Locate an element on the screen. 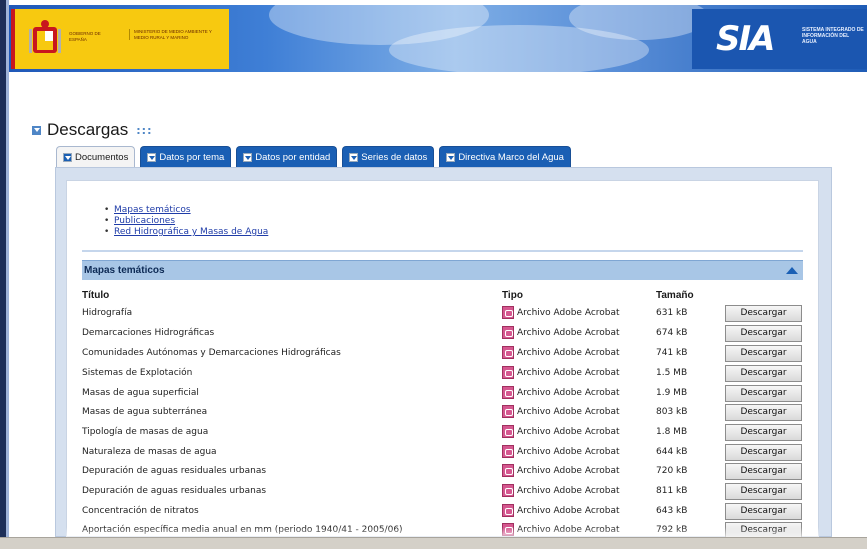 The width and height of the screenshot is (867, 549). divider is located at coordinates (442, 251).